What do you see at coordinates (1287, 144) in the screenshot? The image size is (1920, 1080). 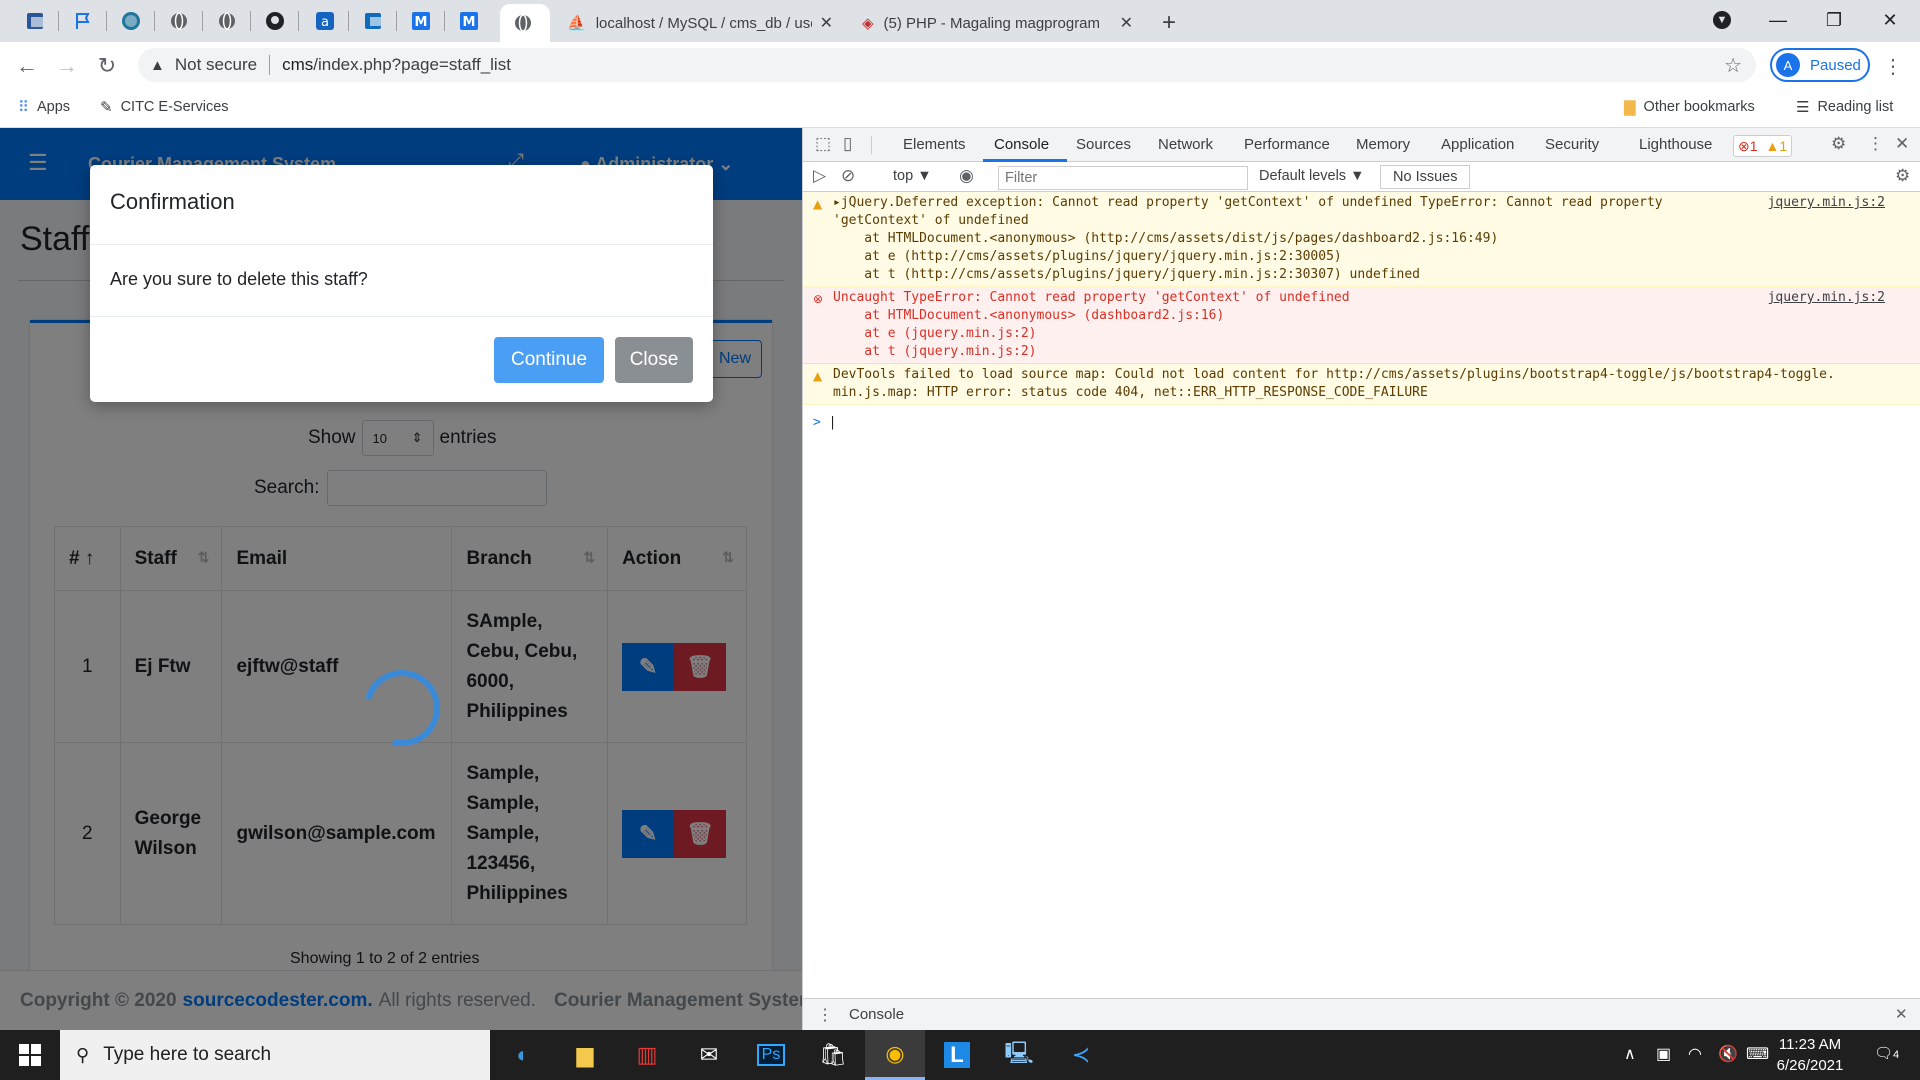 I see `tab-performance: Performance` at bounding box center [1287, 144].